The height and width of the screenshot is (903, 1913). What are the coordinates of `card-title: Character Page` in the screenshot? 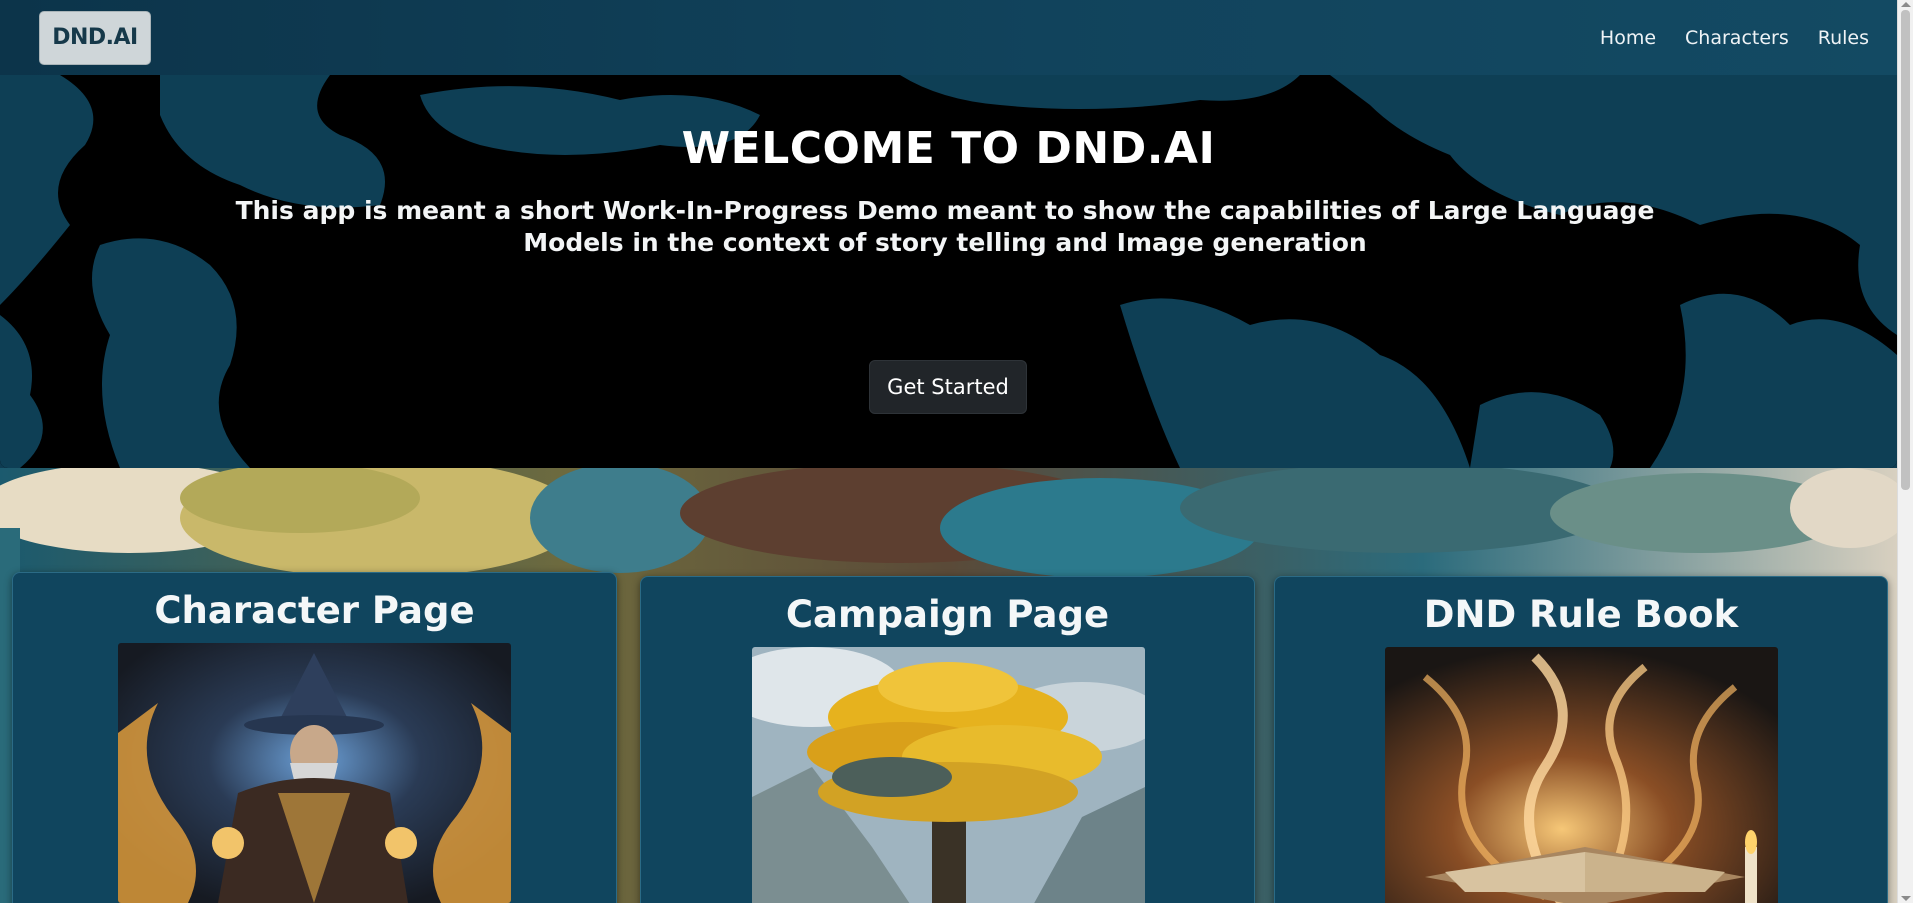 It's located at (314, 610).